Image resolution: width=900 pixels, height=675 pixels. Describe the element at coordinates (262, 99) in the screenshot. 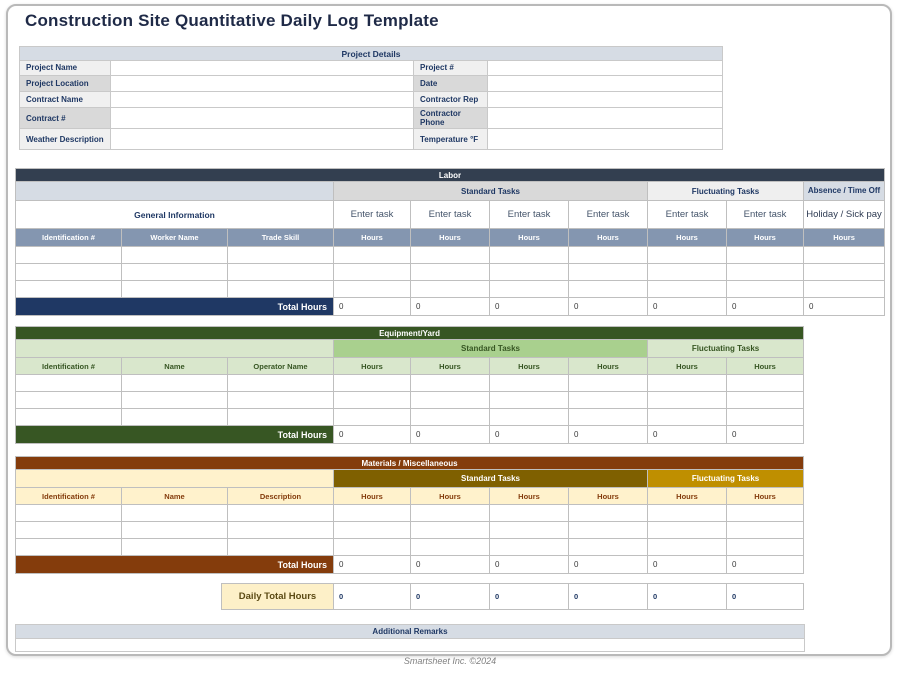

I see `contract-name-field` at that location.